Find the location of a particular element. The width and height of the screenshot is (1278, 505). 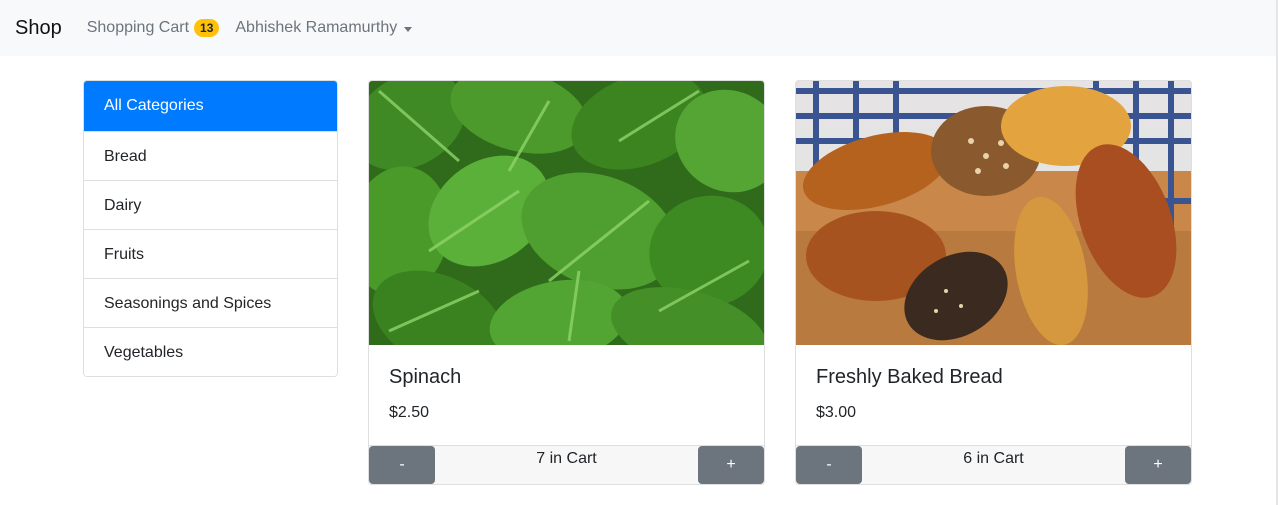

cart-controls: - 6 in Cart + is located at coordinates (993, 464).